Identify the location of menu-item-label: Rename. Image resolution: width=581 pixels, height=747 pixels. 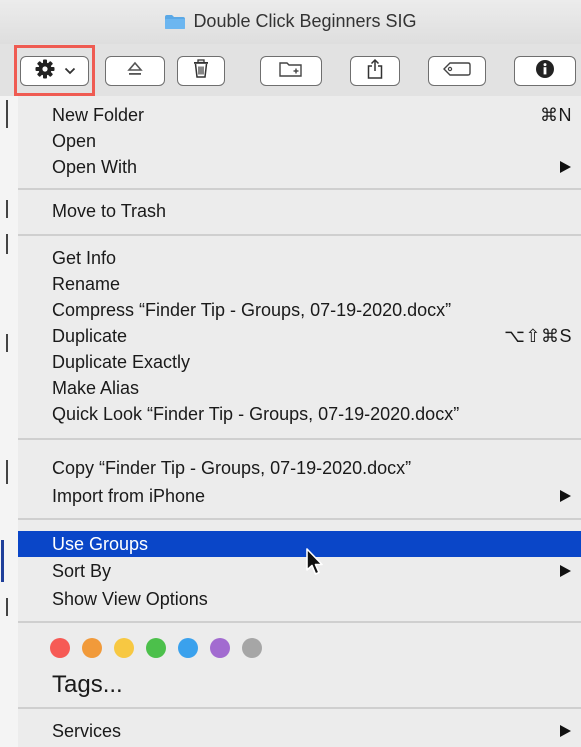
(86, 283).